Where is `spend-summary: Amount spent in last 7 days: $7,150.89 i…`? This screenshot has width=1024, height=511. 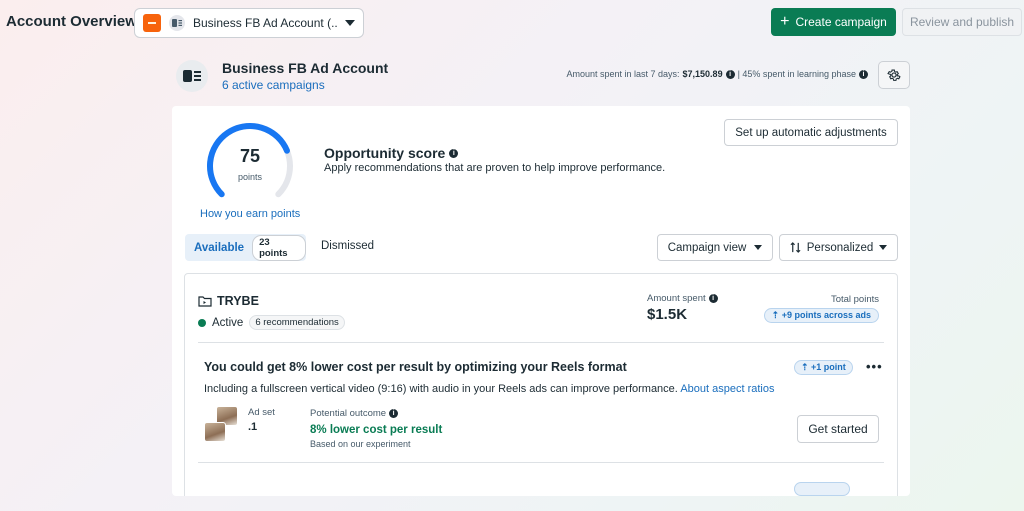
spend-summary: Amount spent in last 7 days: $7,150.89 i… is located at coordinates (717, 74).